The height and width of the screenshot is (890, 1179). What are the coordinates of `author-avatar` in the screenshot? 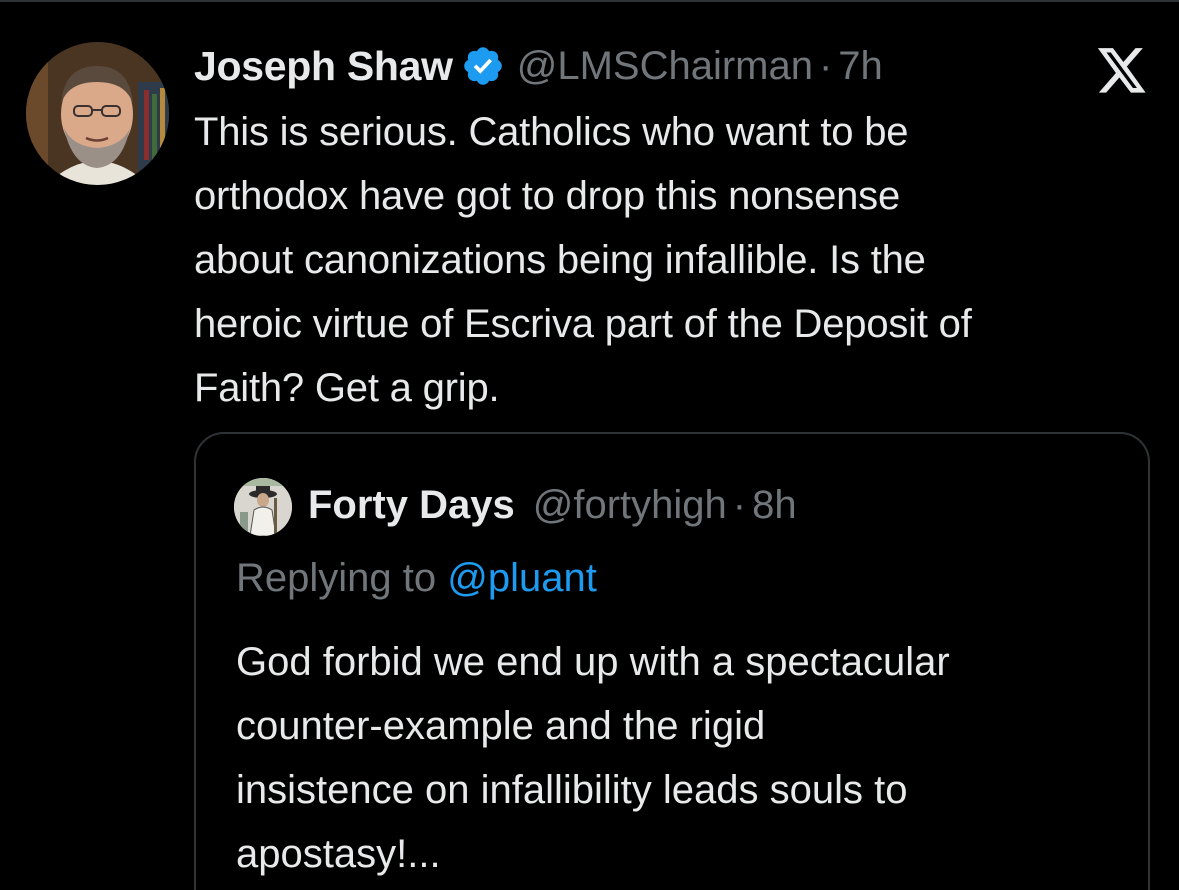 It's located at (97, 113).